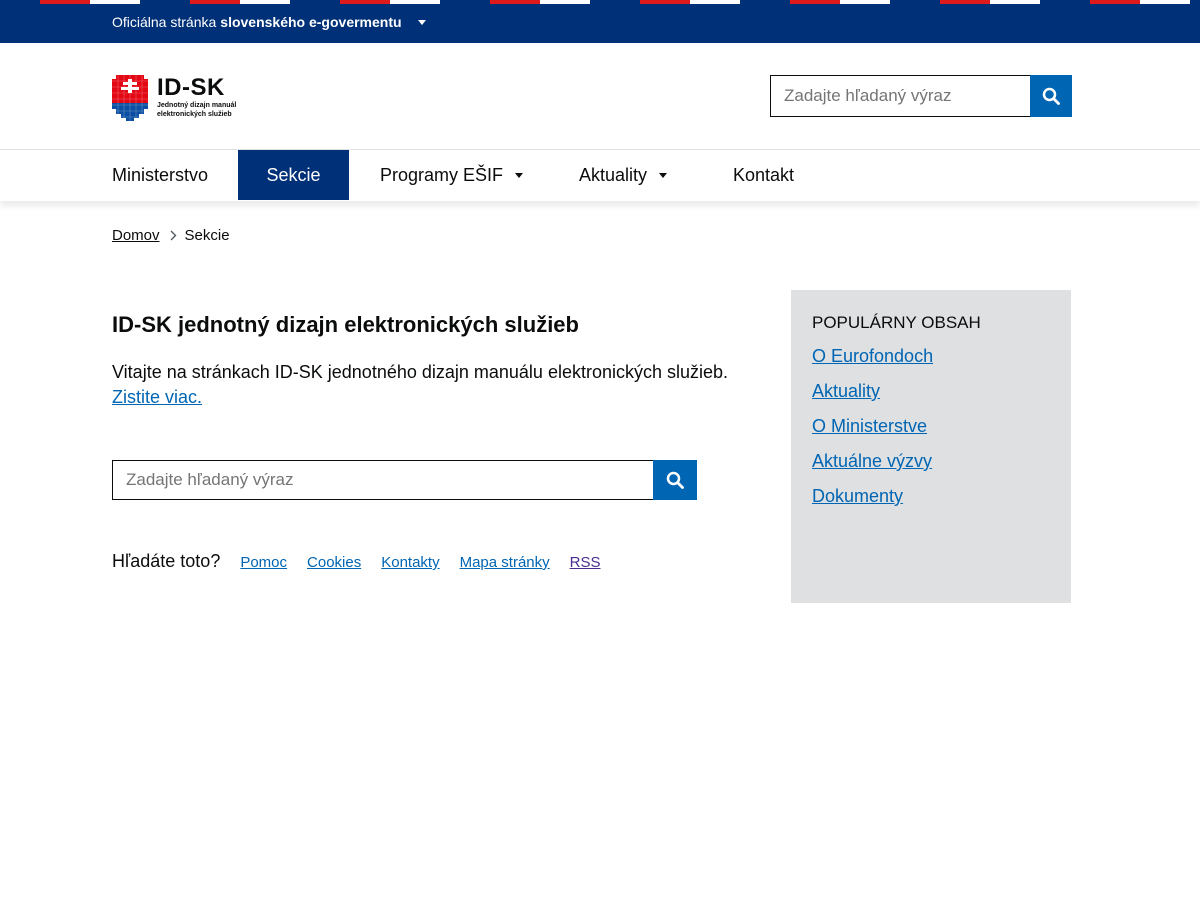  Describe the element at coordinates (505, 562) in the screenshot. I see `quick-link-mapa-stranky: Mapa stránky` at that location.